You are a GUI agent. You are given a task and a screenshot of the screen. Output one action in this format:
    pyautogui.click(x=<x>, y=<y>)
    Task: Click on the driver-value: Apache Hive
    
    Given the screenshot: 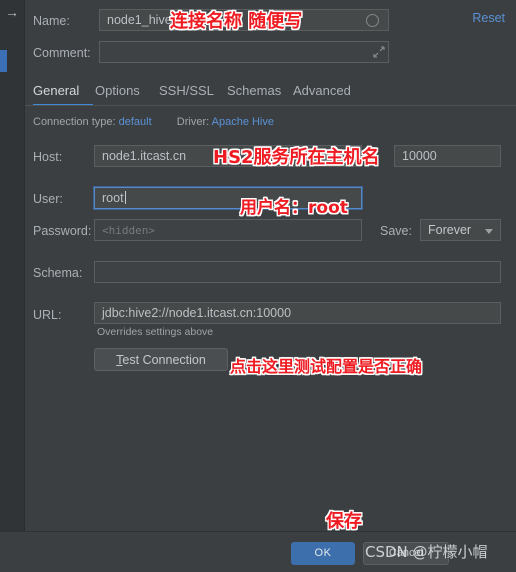 What is the action you would take?
    pyautogui.click(x=243, y=122)
    